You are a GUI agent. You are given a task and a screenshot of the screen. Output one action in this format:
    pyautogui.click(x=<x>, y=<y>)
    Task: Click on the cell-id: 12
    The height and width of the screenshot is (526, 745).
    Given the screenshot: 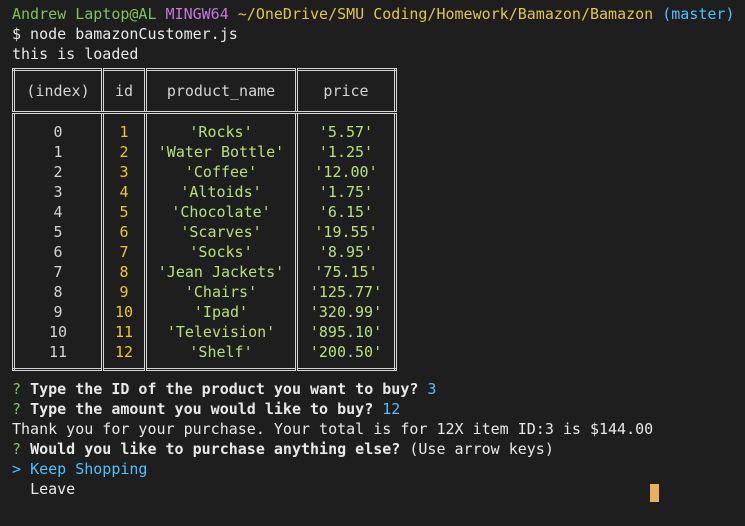 What is the action you would take?
    pyautogui.click(x=123, y=352)
    